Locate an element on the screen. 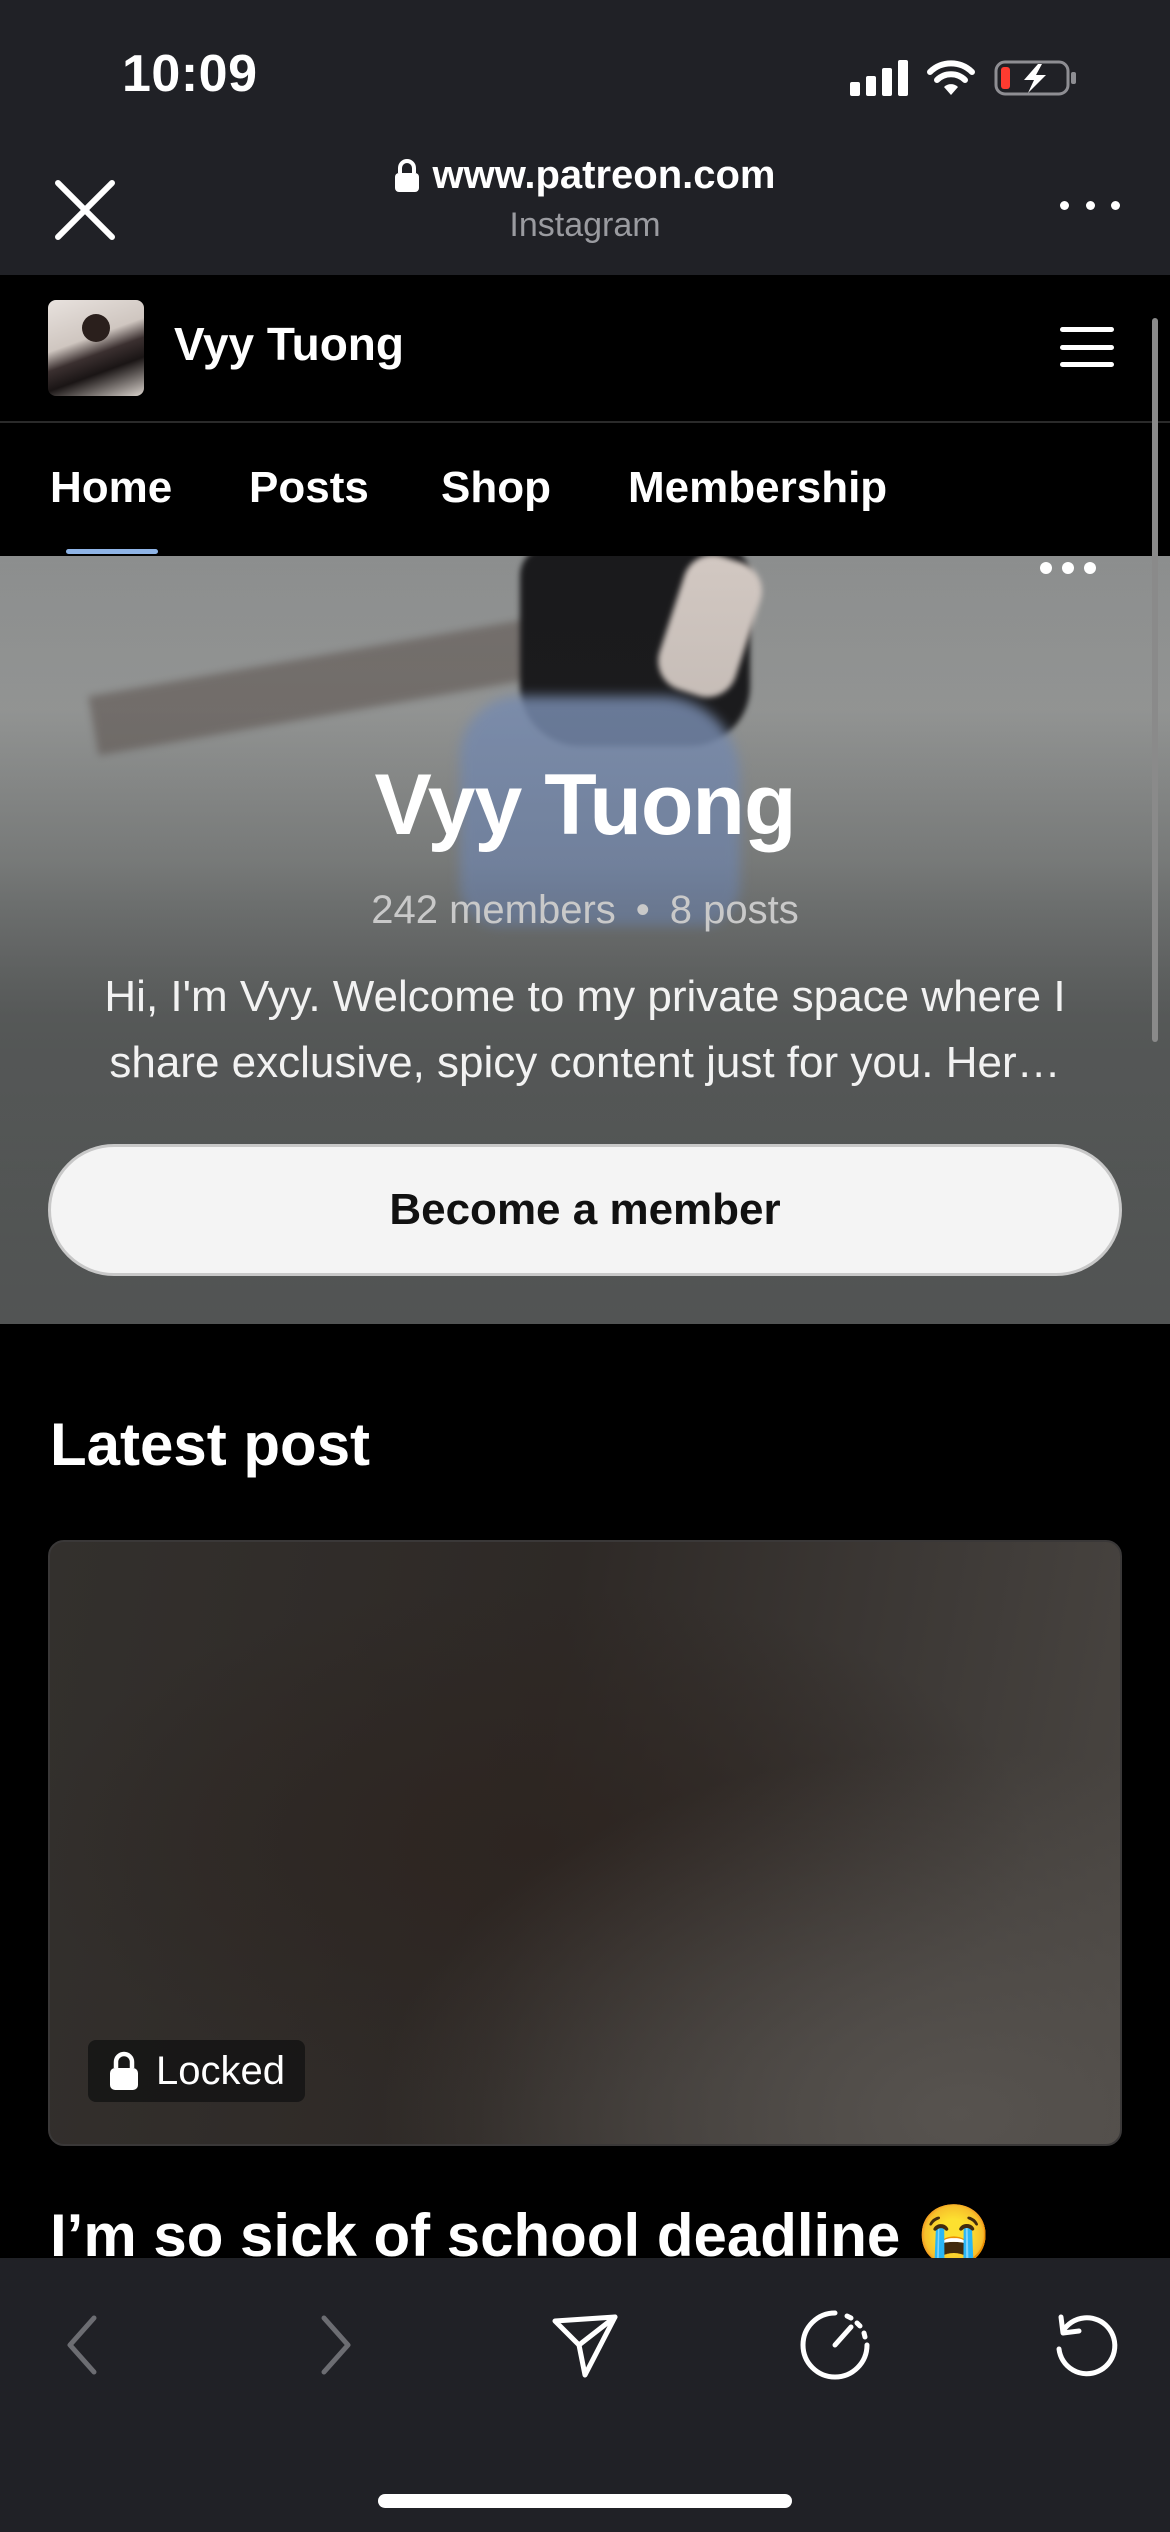 The image size is (1170, 2532). wifi-icon is located at coordinates (951, 77).